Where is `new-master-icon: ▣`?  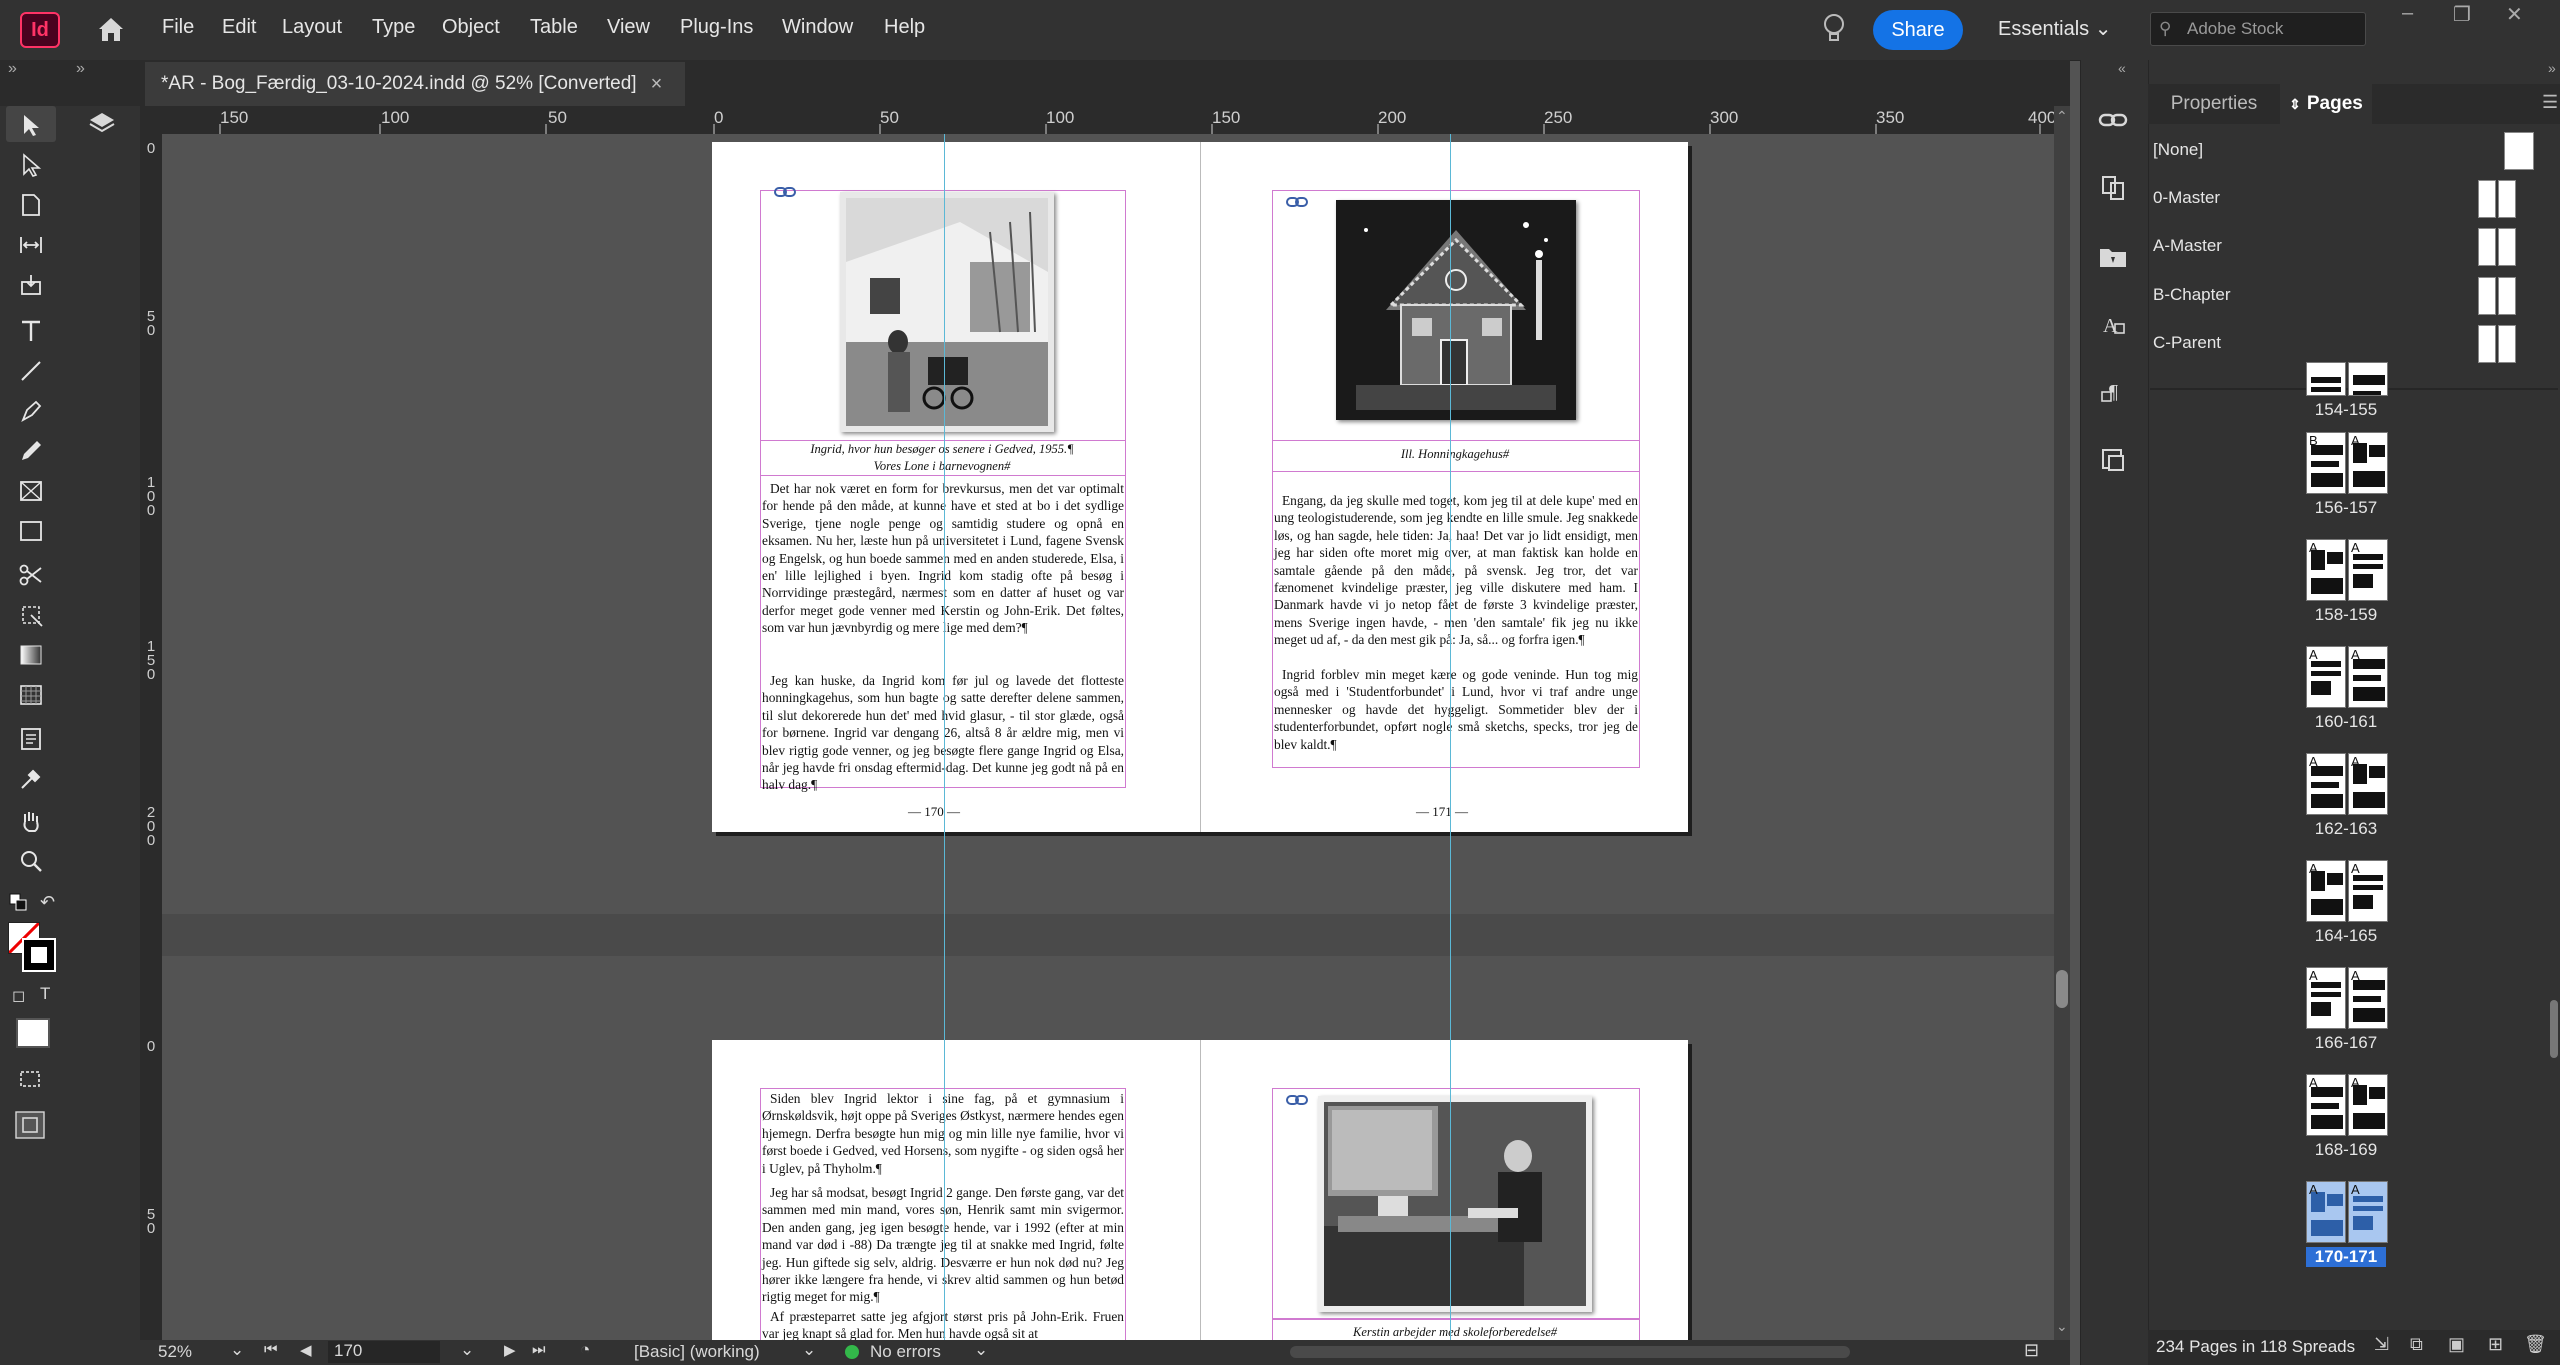
new-master-icon: ▣ is located at coordinates (2456, 1344).